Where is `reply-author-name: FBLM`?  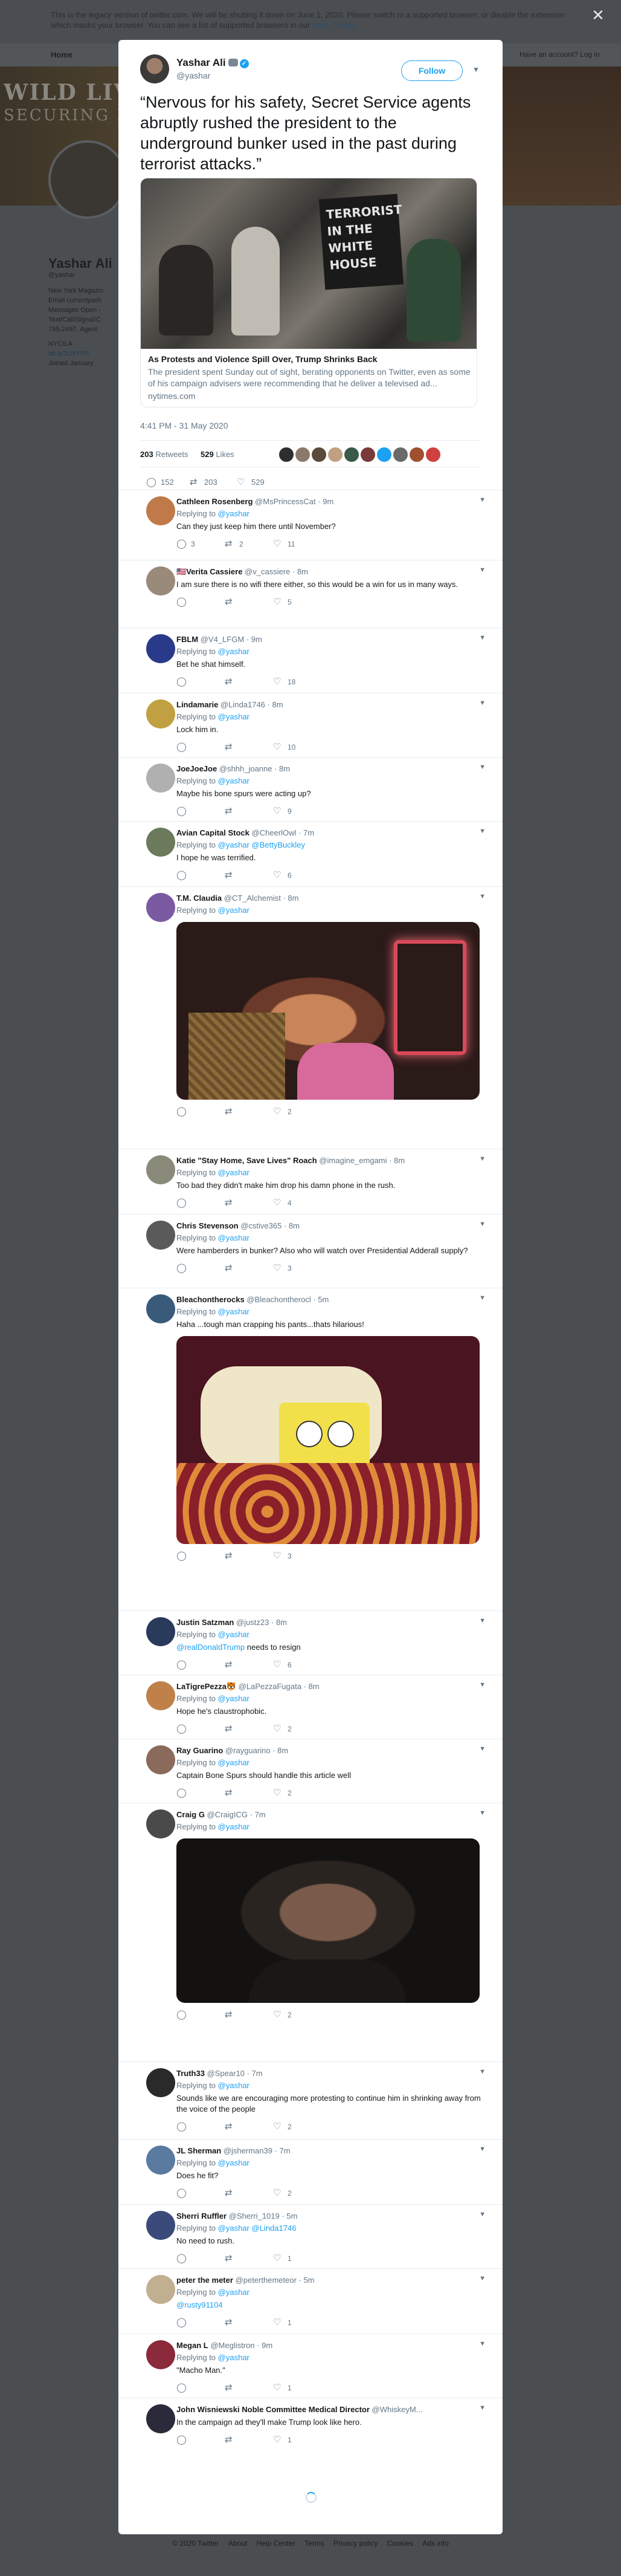
reply-author-name: FBLM is located at coordinates (187, 639).